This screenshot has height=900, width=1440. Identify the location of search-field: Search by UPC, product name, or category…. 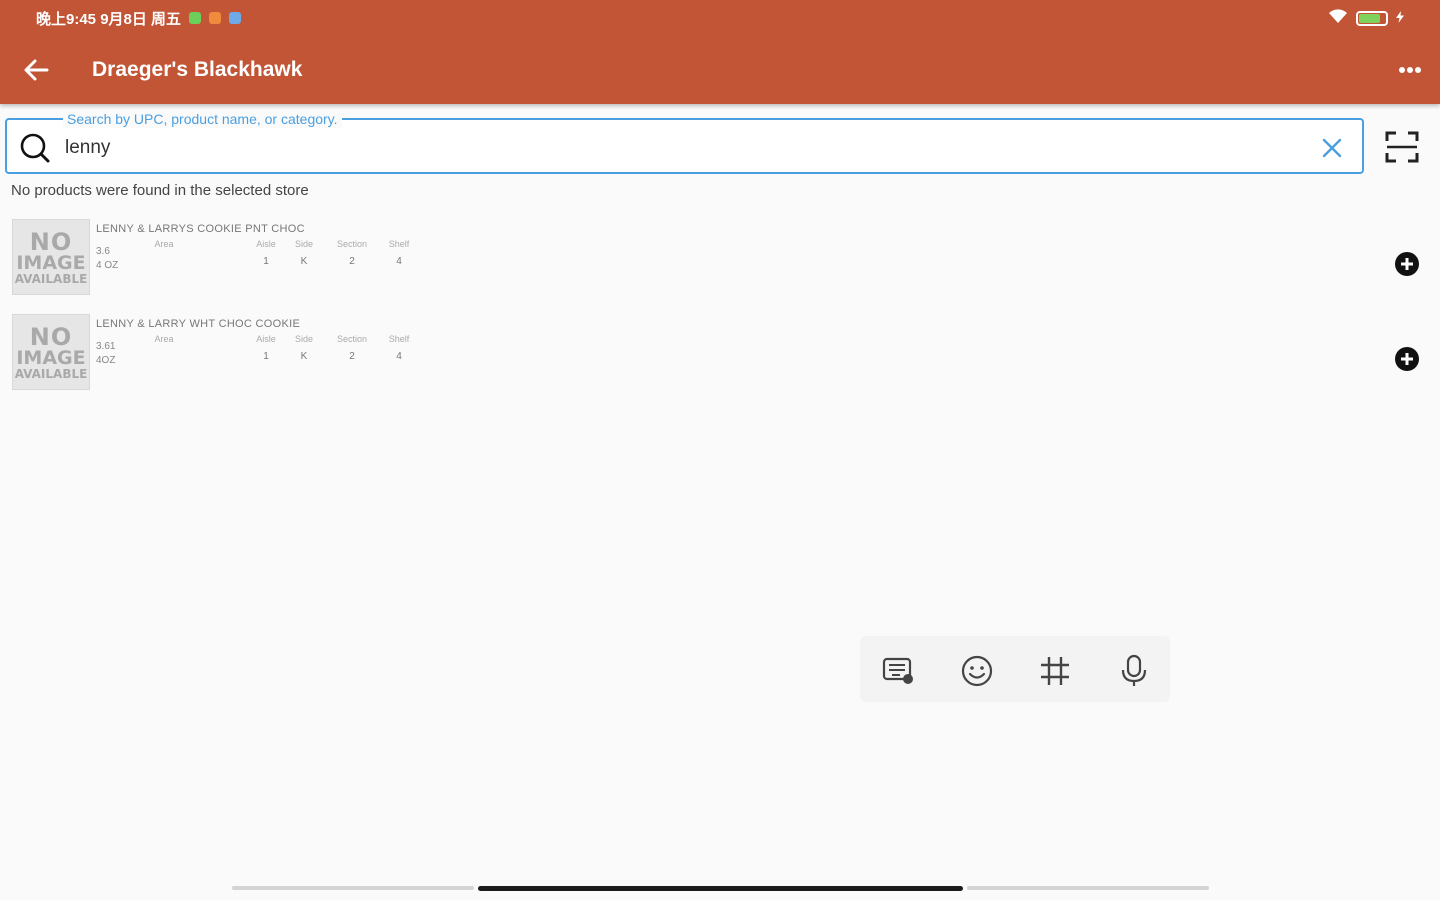
(684, 142).